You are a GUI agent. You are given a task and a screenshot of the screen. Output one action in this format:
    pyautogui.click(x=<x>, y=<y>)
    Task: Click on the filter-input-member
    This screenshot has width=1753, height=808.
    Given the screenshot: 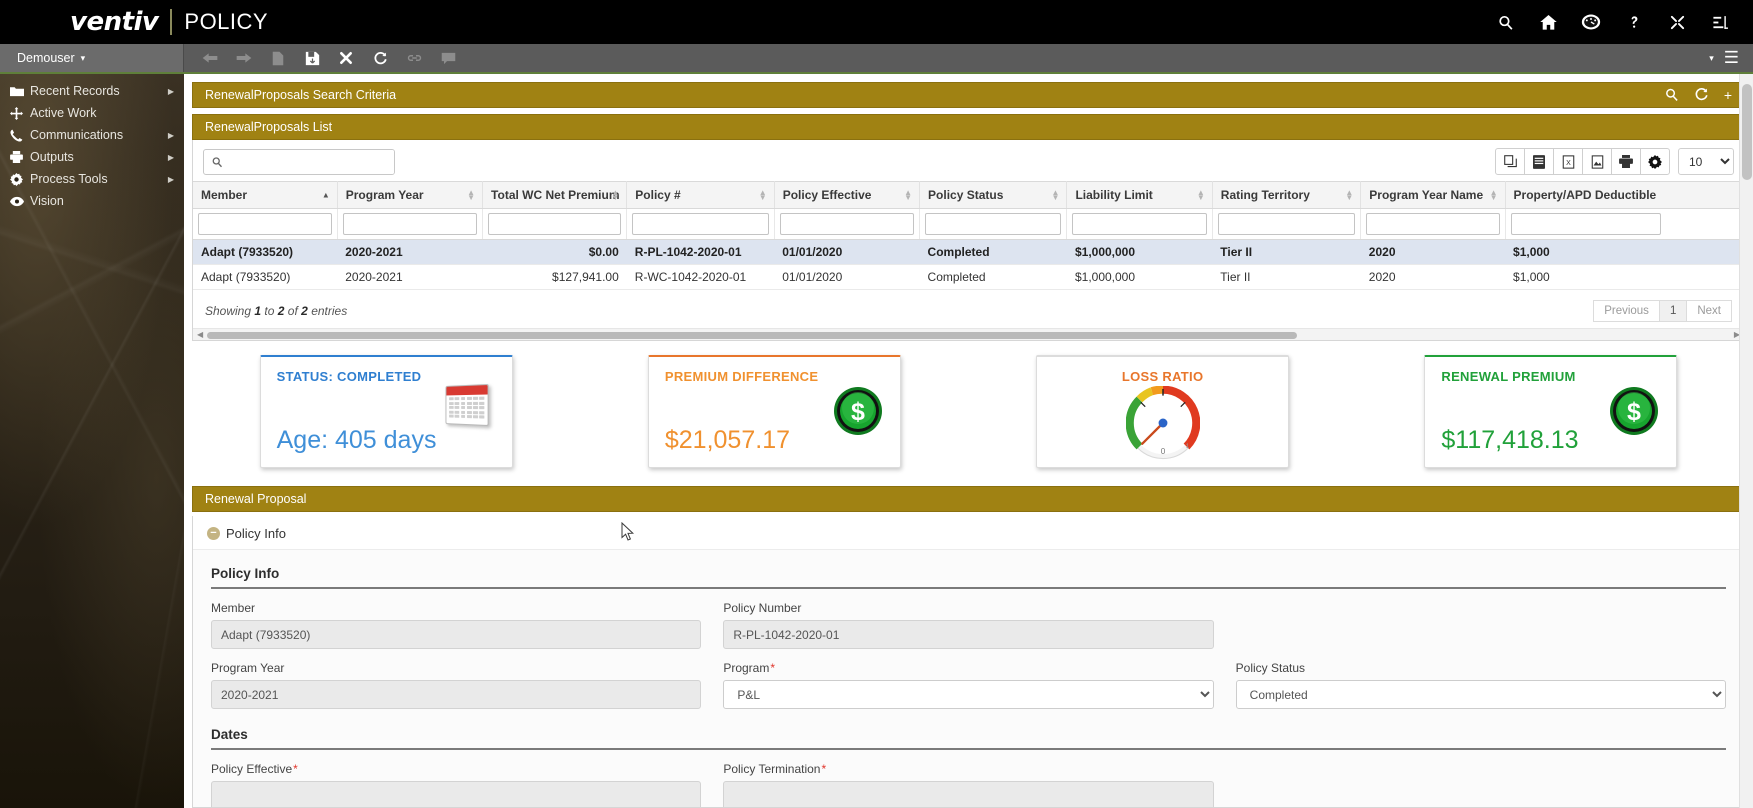 What is the action you would take?
    pyautogui.click(x=265, y=224)
    